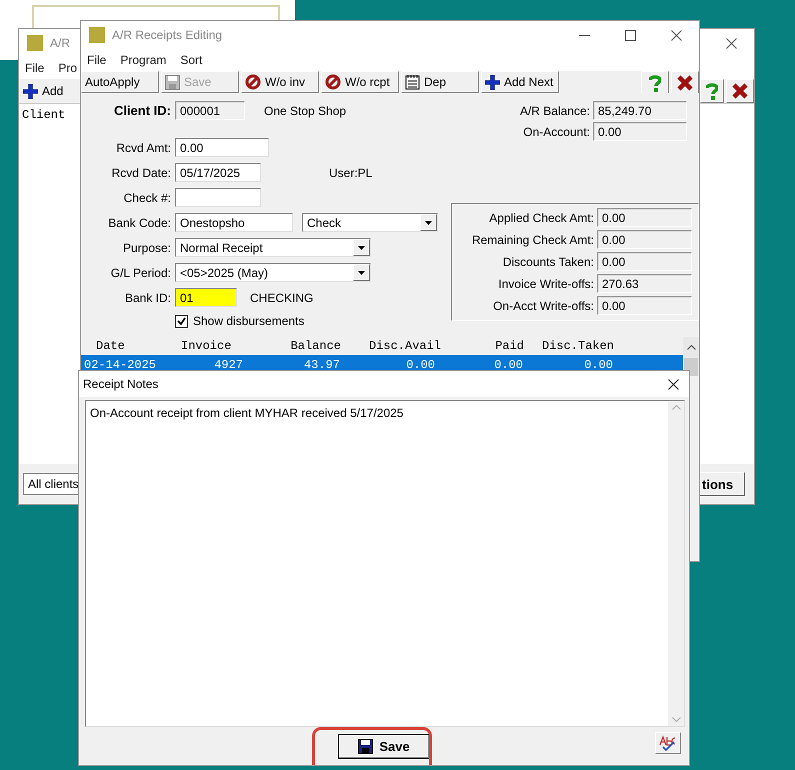 The width and height of the screenshot is (795, 770). What do you see at coordinates (147, 297) in the screenshot?
I see `field-label: Bank ID:` at bounding box center [147, 297].